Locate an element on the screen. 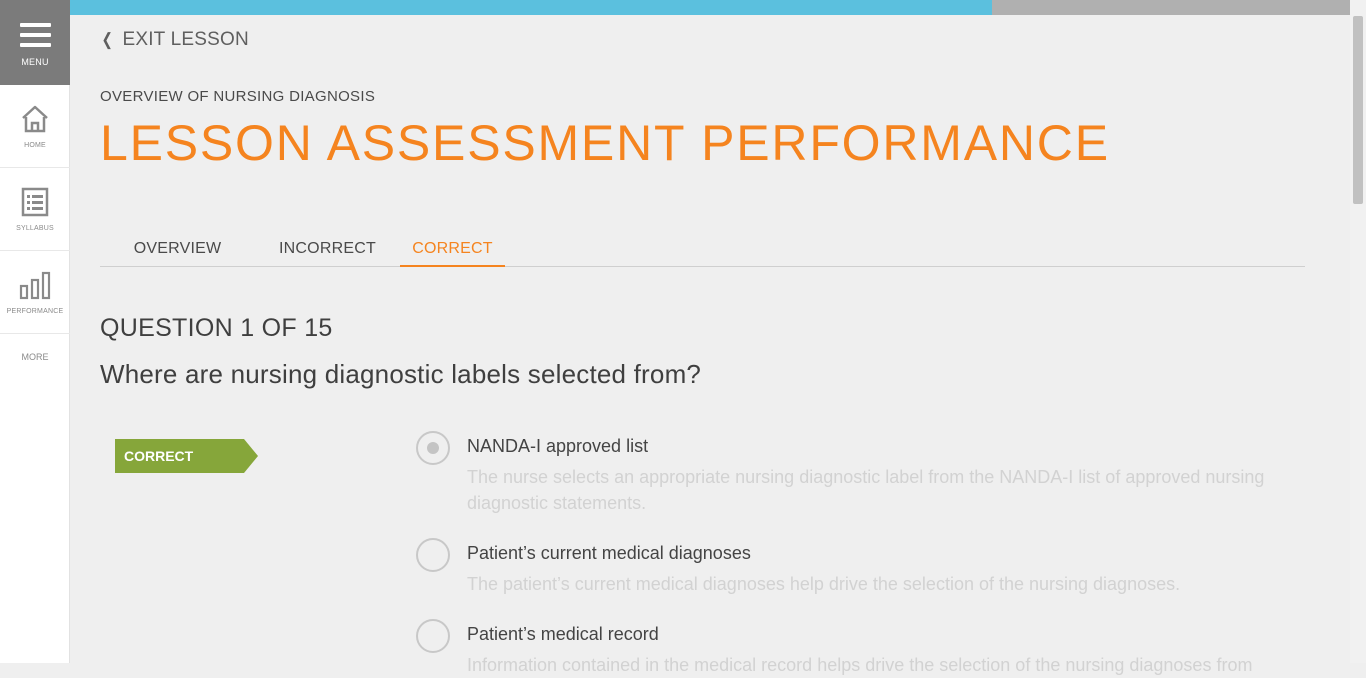 The height and width of the screenshot is (678, 1366). lesson-progress-bar is located at coordinates (710, 7).